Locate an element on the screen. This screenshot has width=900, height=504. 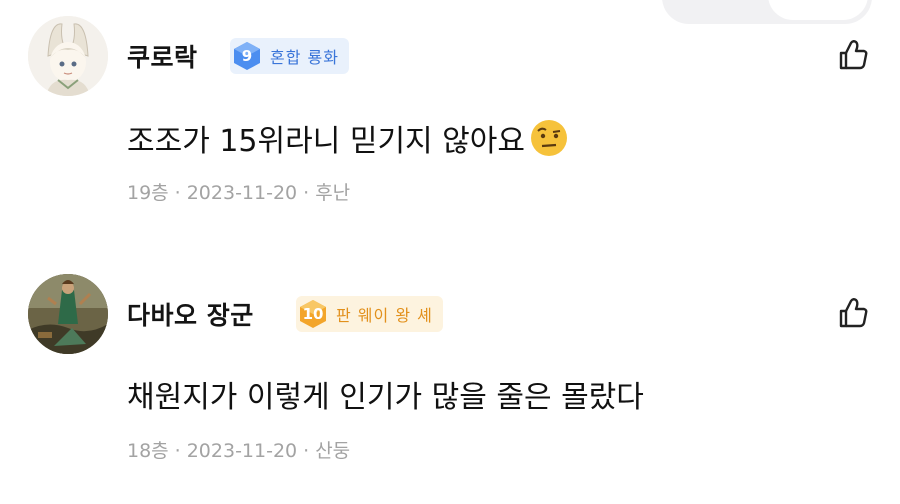
comment-meta: 19층 · 2023-11-20 · 후난 is located at coordinates (239, 193).